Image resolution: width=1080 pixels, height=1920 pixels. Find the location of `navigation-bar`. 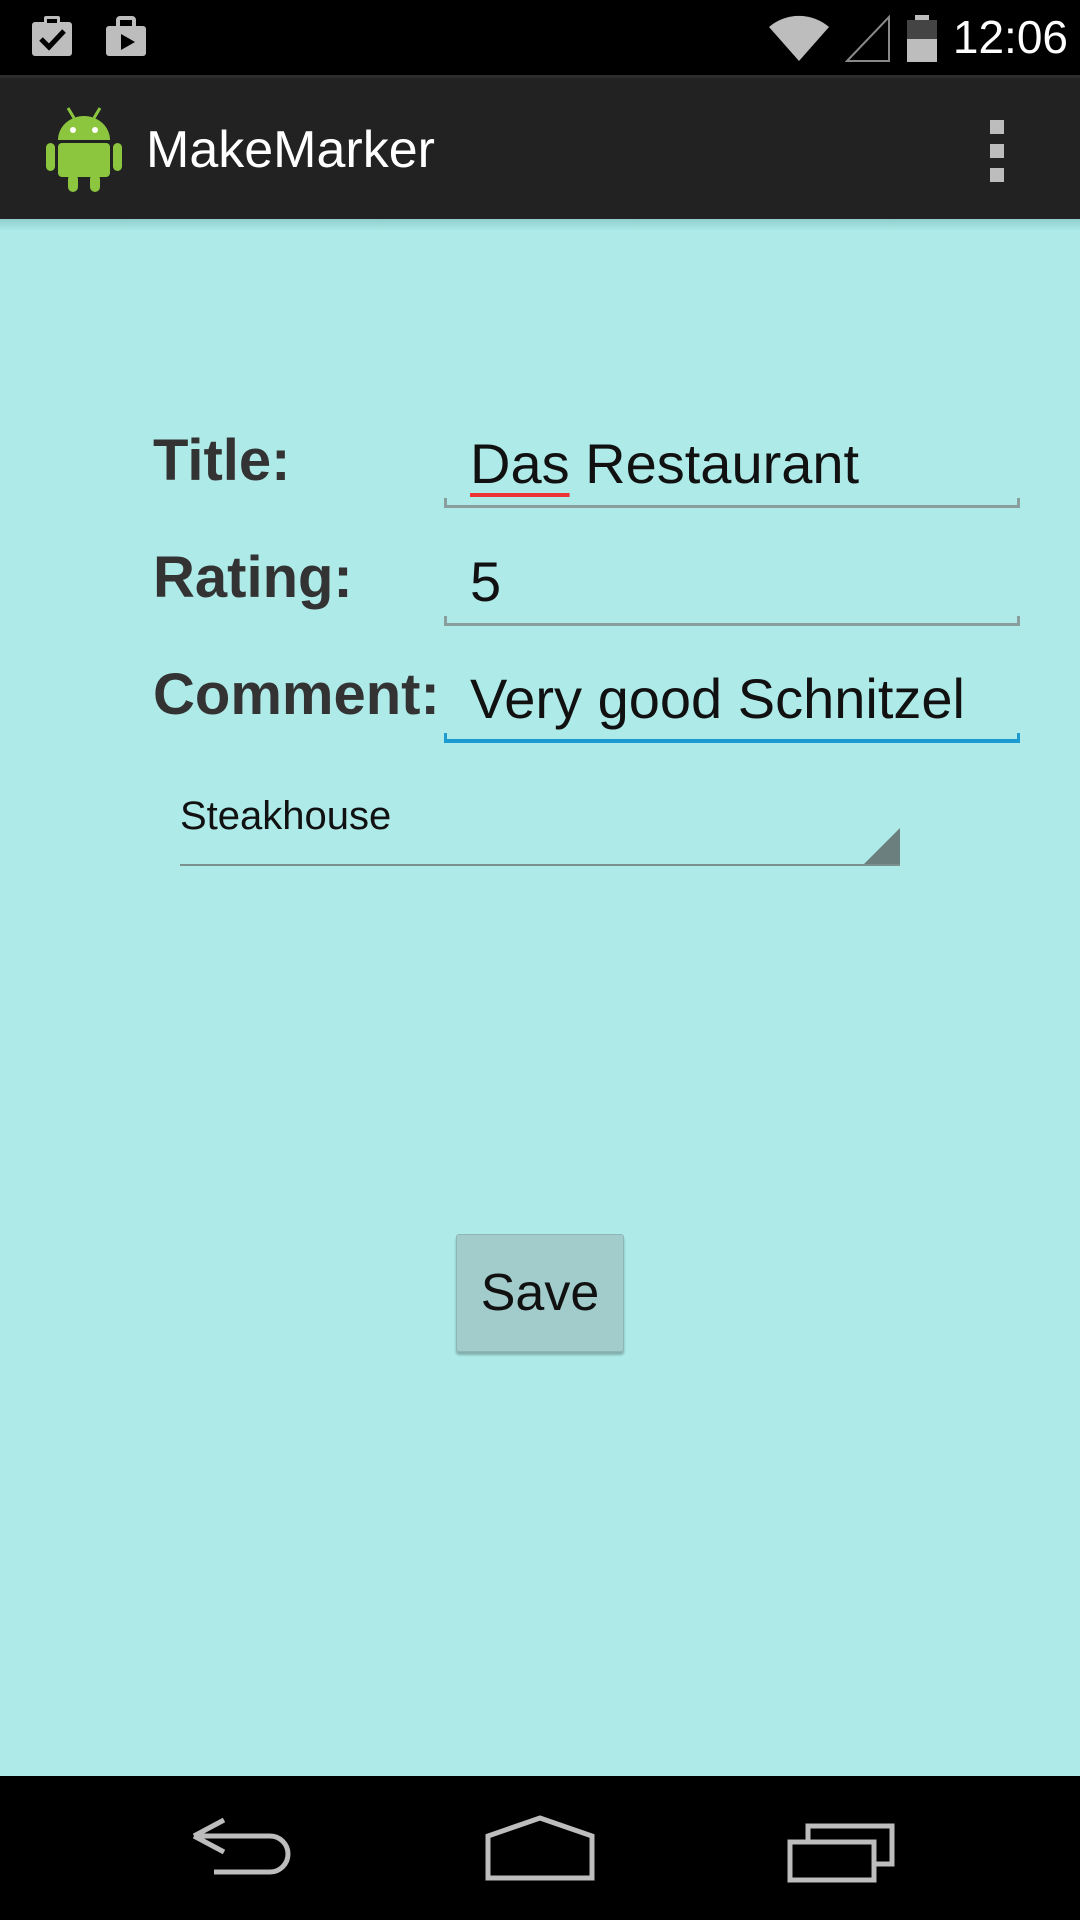

navigation-bar is located at coordinates (540, 1848).